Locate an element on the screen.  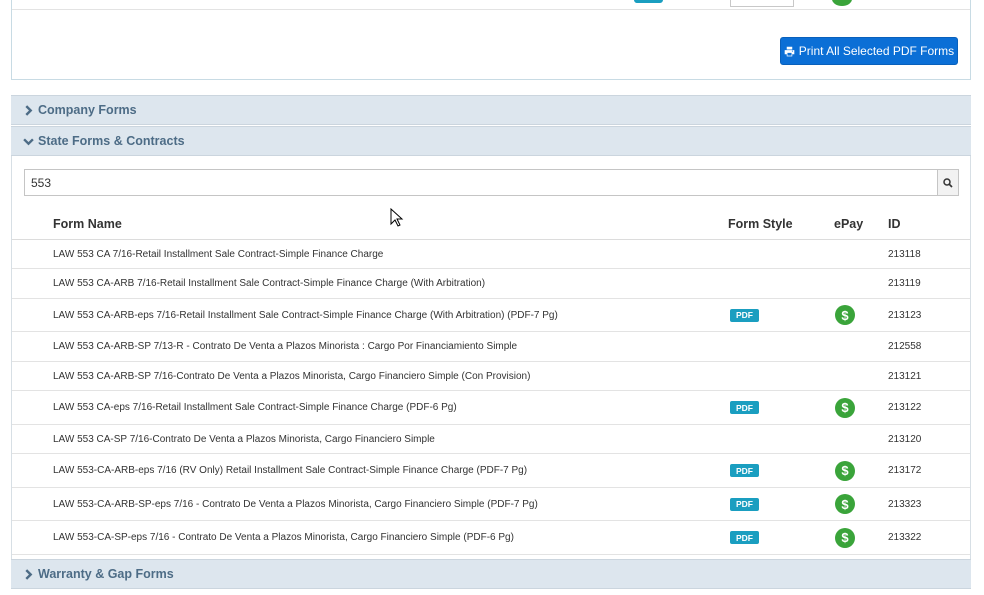
pdf-badge-partial is located at coordinates (648, 1).